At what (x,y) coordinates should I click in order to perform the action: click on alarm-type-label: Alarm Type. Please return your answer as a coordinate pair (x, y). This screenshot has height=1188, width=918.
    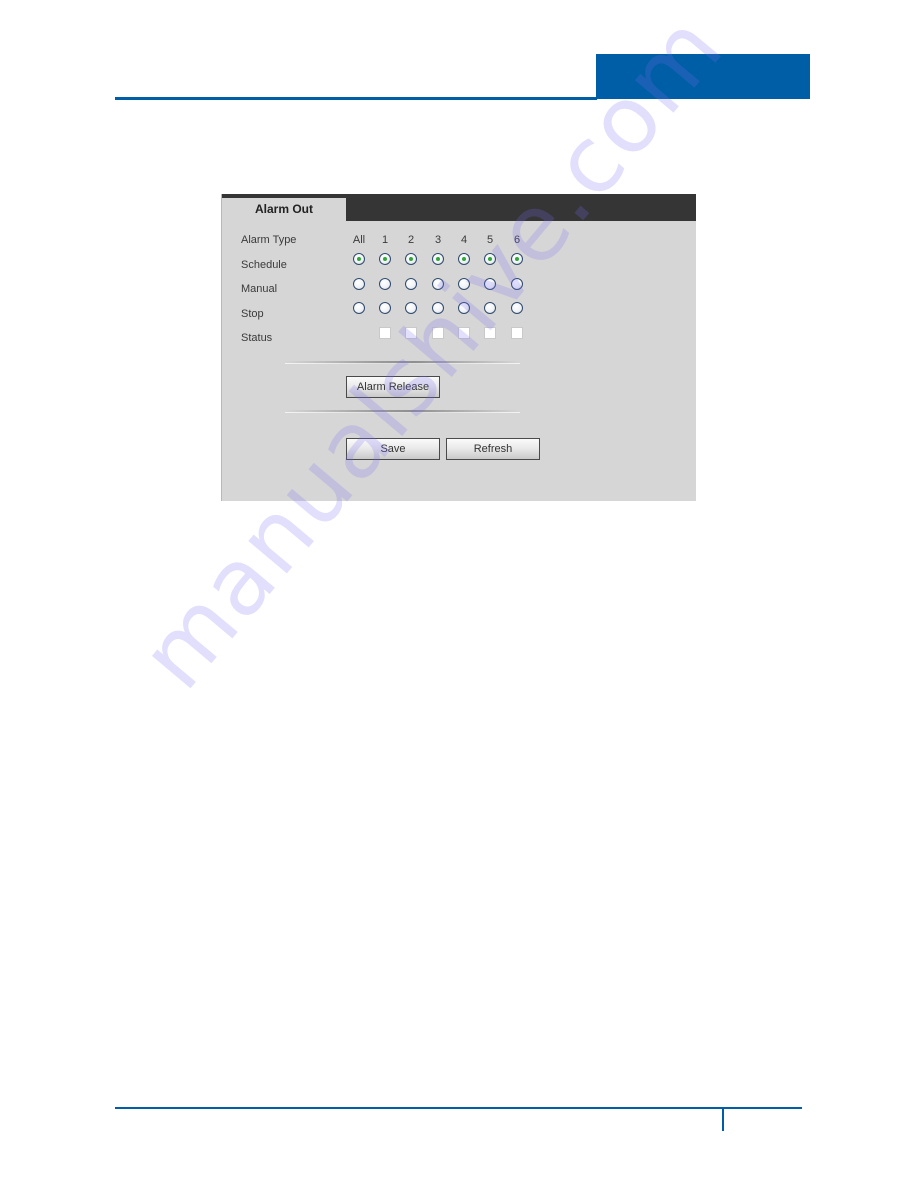
    Looking at the image, I should click on (269, 240).